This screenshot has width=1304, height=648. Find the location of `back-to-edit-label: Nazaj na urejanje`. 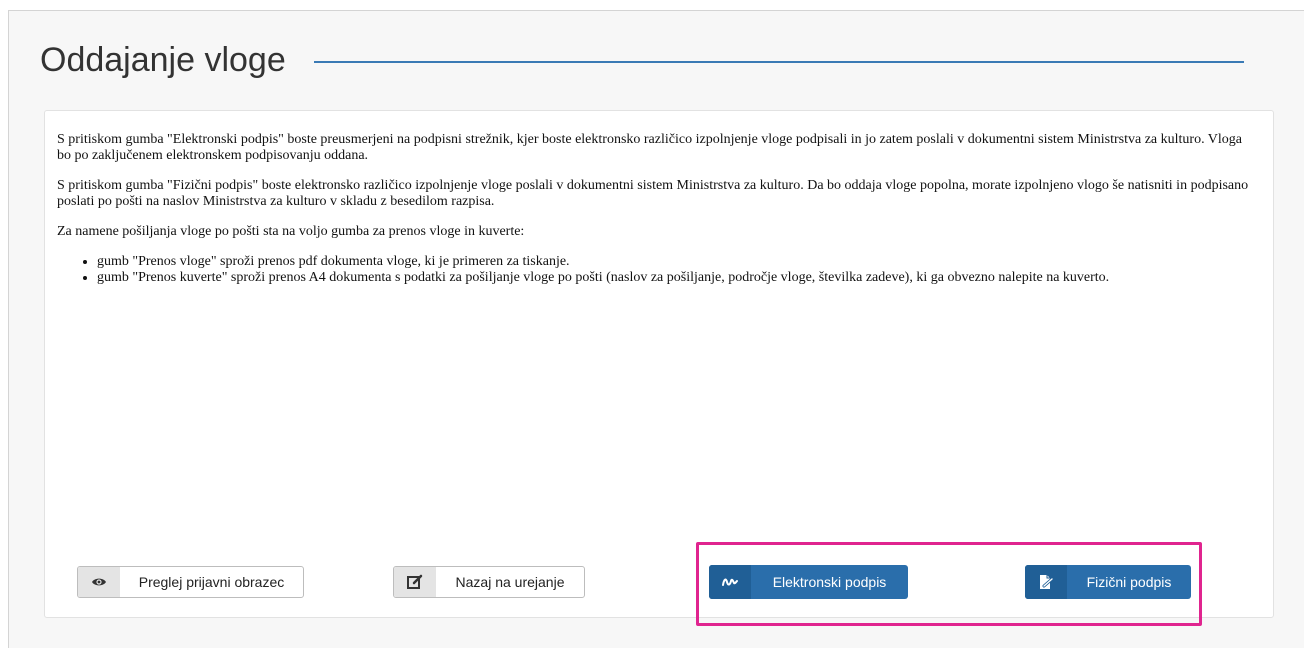

back-to-edit-label: Nazaj na urejanje is located at coordinates (510, 582).